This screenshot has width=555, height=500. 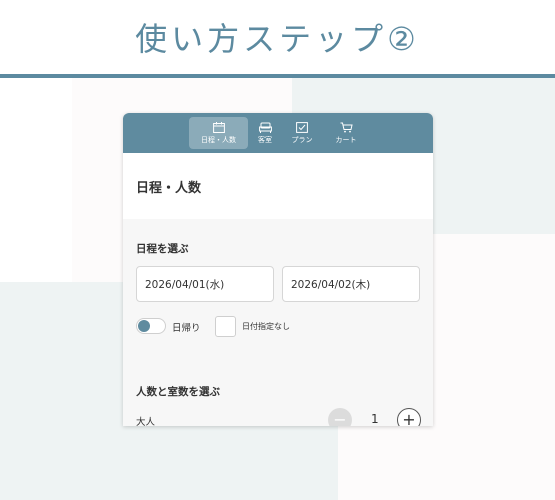 What do you see at coordinates (146, 421) in the screenshot?
I see `adult-label: 大人` at bounding box center [146, 421].